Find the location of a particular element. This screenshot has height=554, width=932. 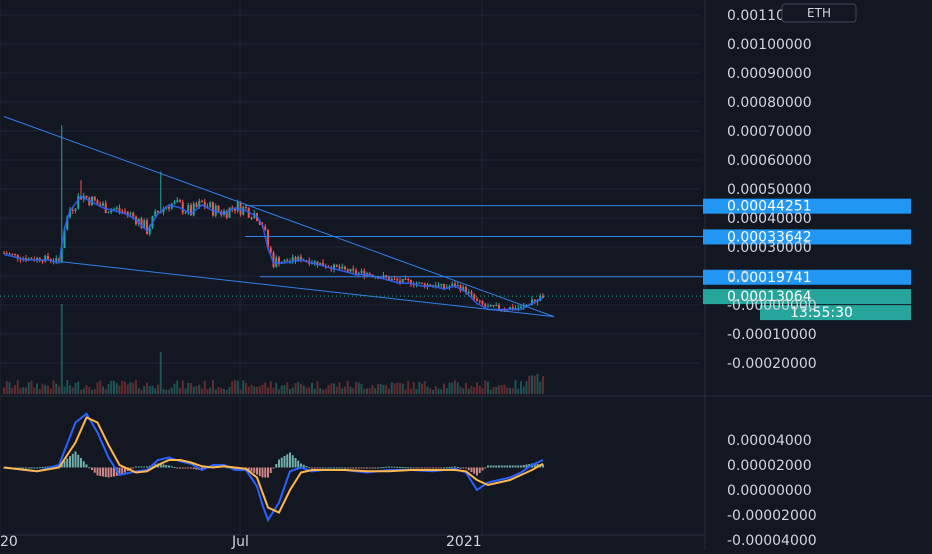

price-axis-tick-label: 0.00070000 is located at coordinates (769, 132).